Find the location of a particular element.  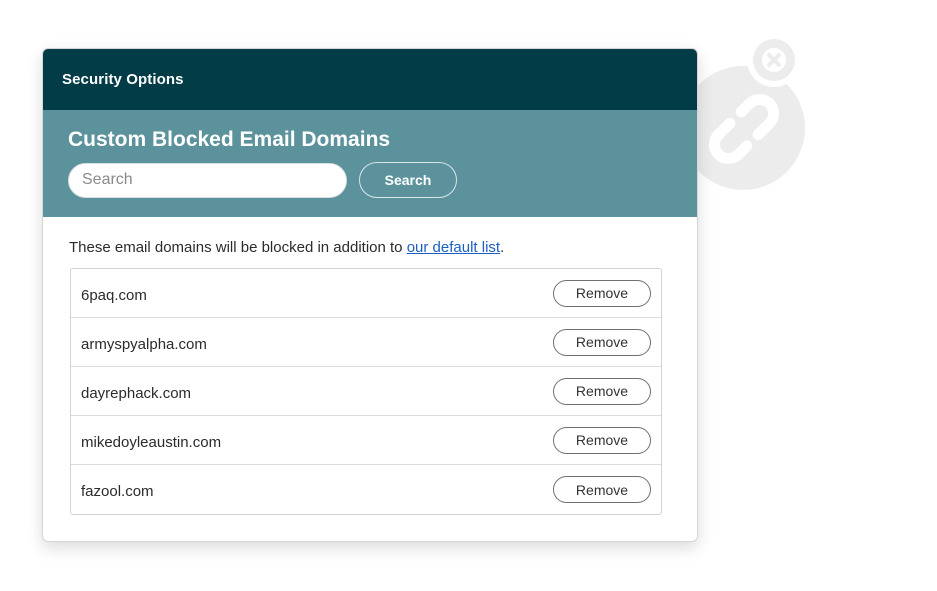

domain-row: mikedoyleaustin.com Remove is located at coordinates (366, 440).